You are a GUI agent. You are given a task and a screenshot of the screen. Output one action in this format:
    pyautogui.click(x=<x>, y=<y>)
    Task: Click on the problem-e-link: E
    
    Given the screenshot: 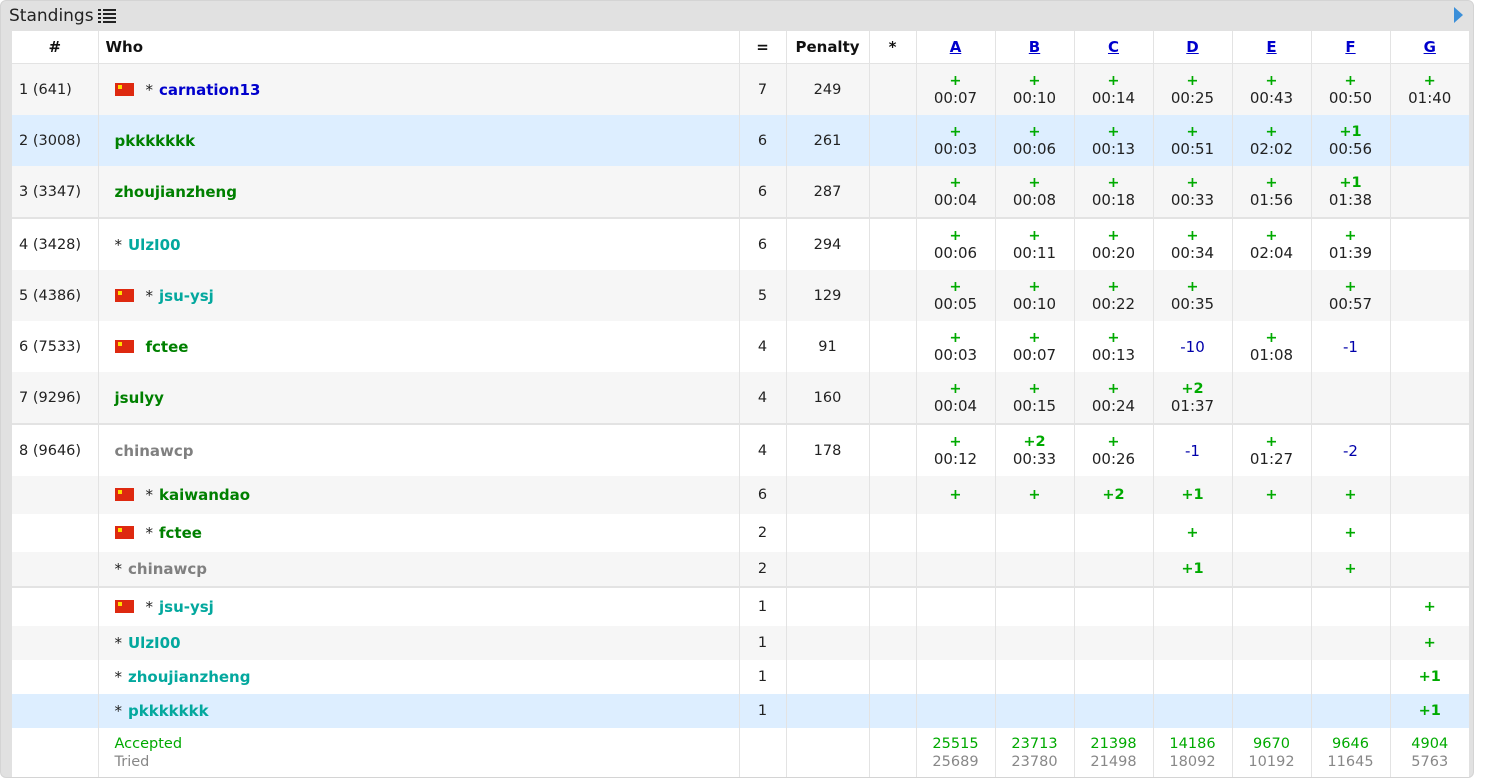 What is the action you would take?
    pyautogui.click(x=1271, y=47)
    